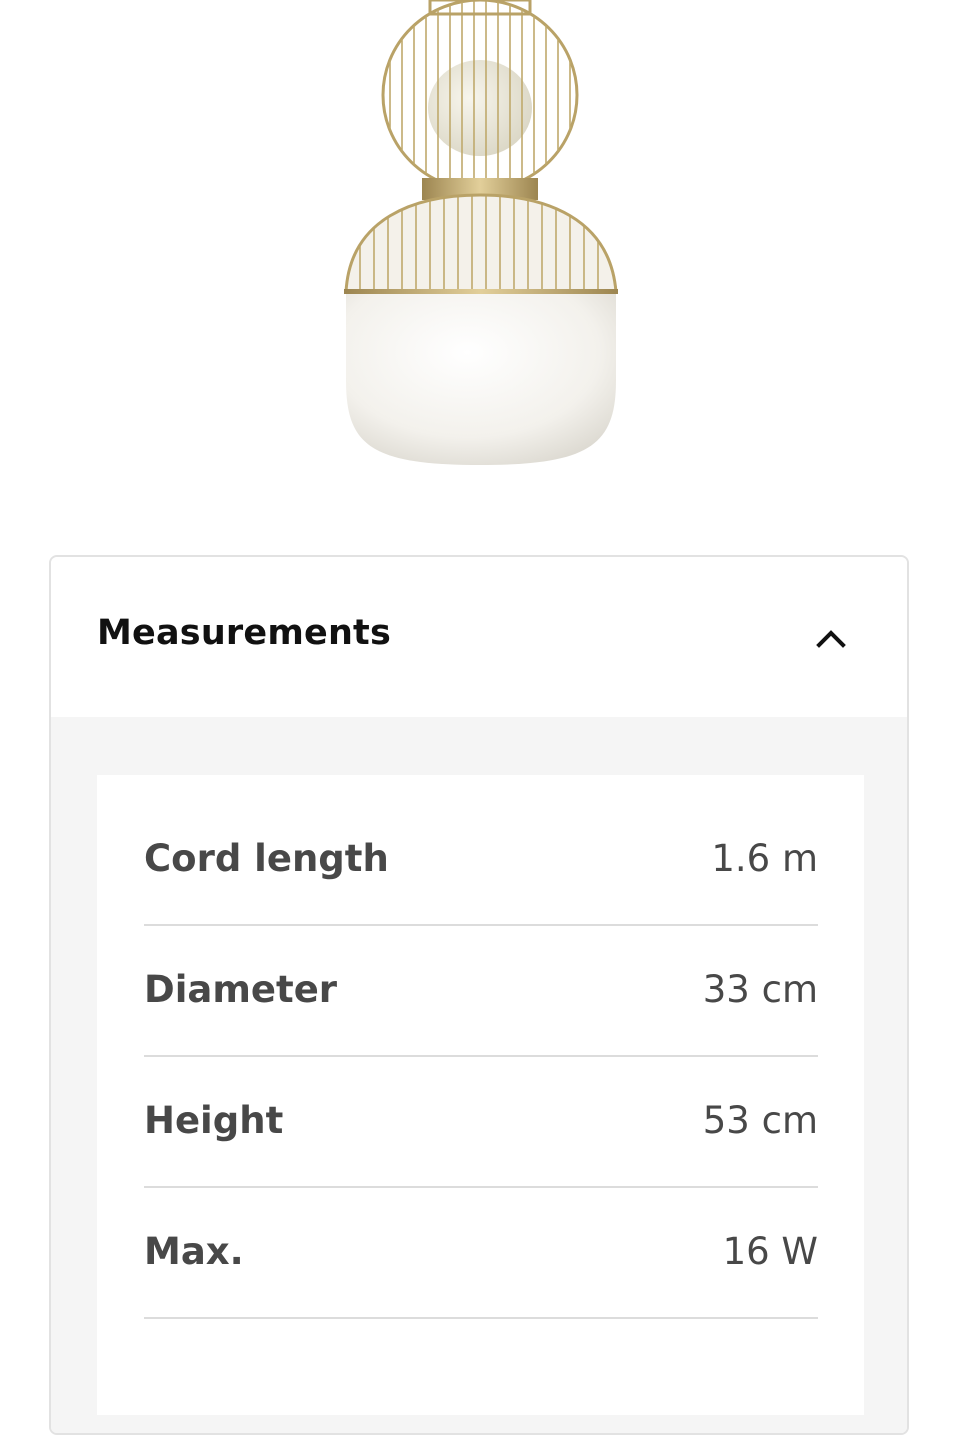  Describe the element at coordinates (481, 860) in the screenshot. I see `measurement-row-cord-length: Cord length 1.6 m` at that location.